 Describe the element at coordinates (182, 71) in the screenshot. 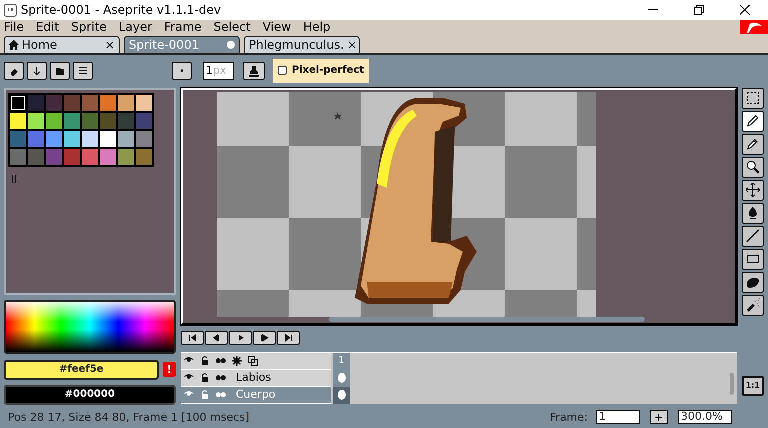

I see `brush-type-button: ·` at that location.